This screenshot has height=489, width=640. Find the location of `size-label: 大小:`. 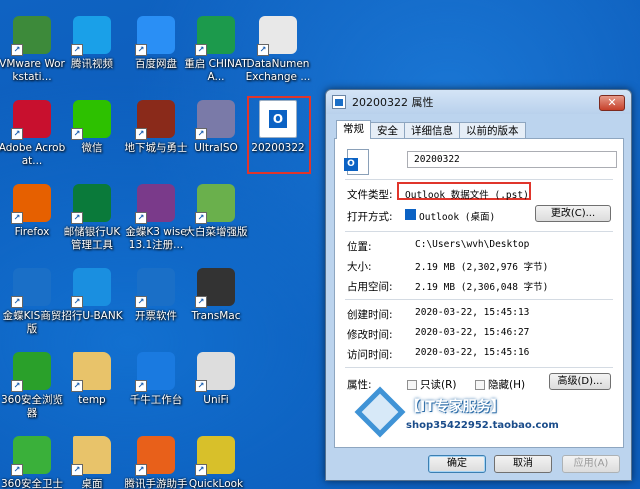

size-label: 大小: is located at coordinates (359, 267).